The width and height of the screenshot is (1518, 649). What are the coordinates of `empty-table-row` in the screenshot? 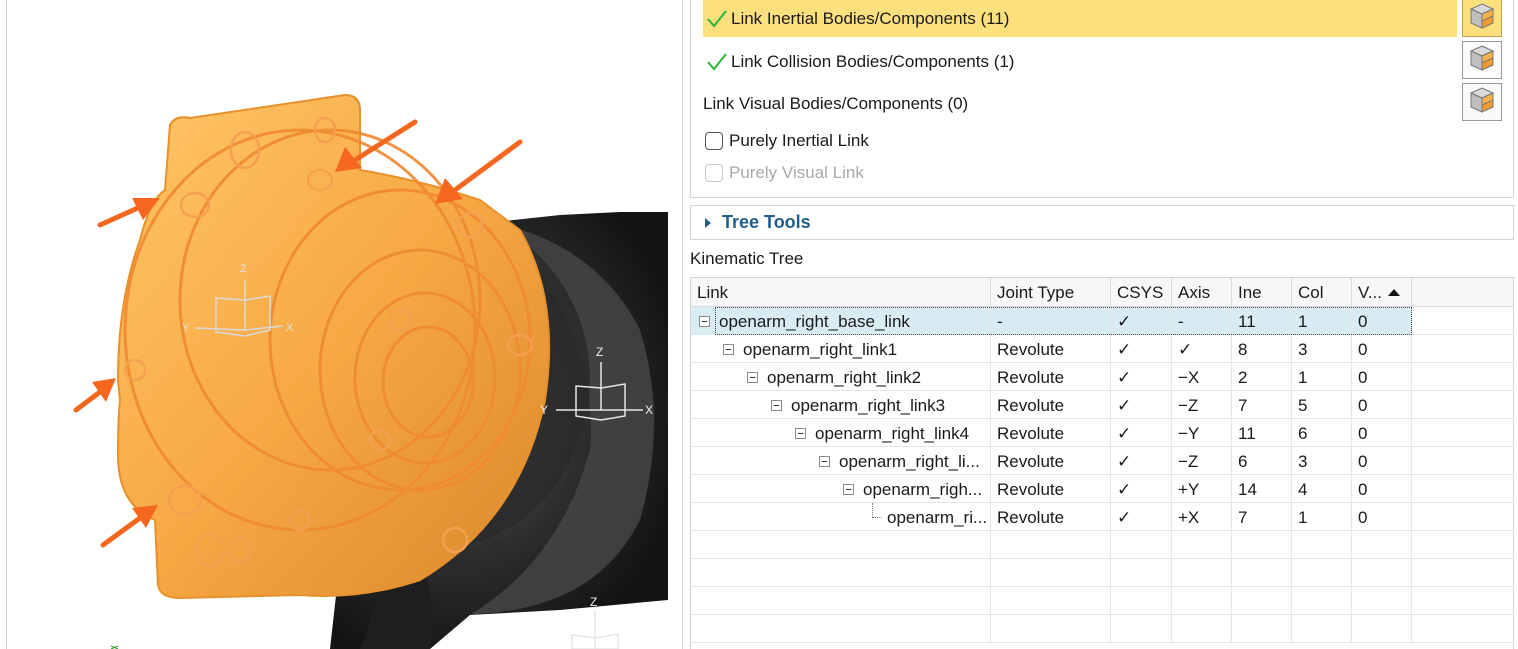 It's located at (1102, 629).